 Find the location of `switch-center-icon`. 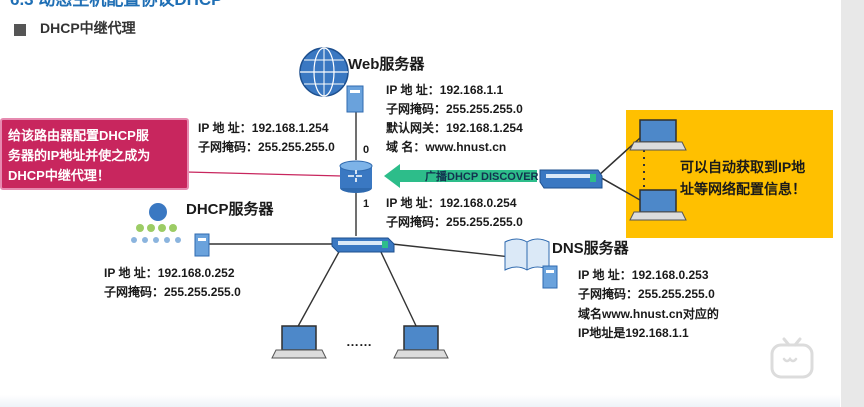

switch-center-icon is located at coordinates (363, 245).